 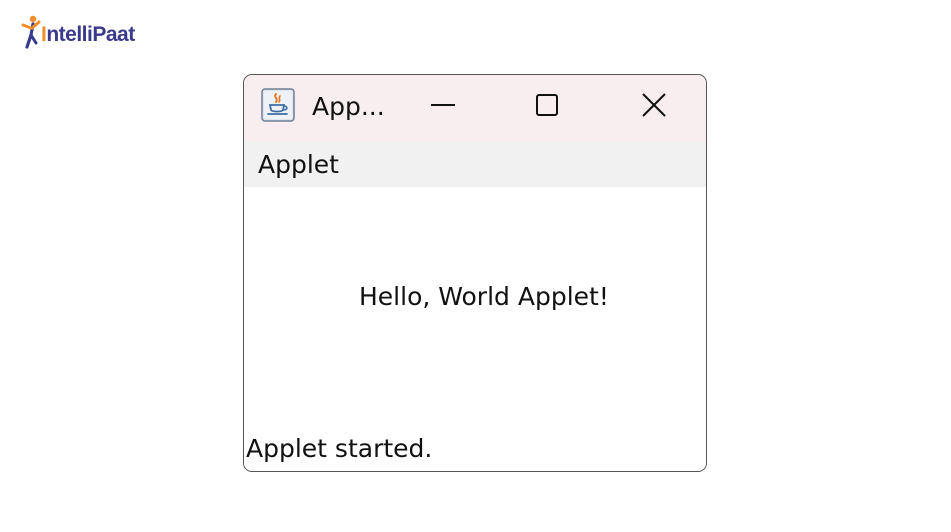 What do you see at coordinates (278, 105) in the screenshot?
I see `java-coffee-icon` at bounding box center [278, 105].